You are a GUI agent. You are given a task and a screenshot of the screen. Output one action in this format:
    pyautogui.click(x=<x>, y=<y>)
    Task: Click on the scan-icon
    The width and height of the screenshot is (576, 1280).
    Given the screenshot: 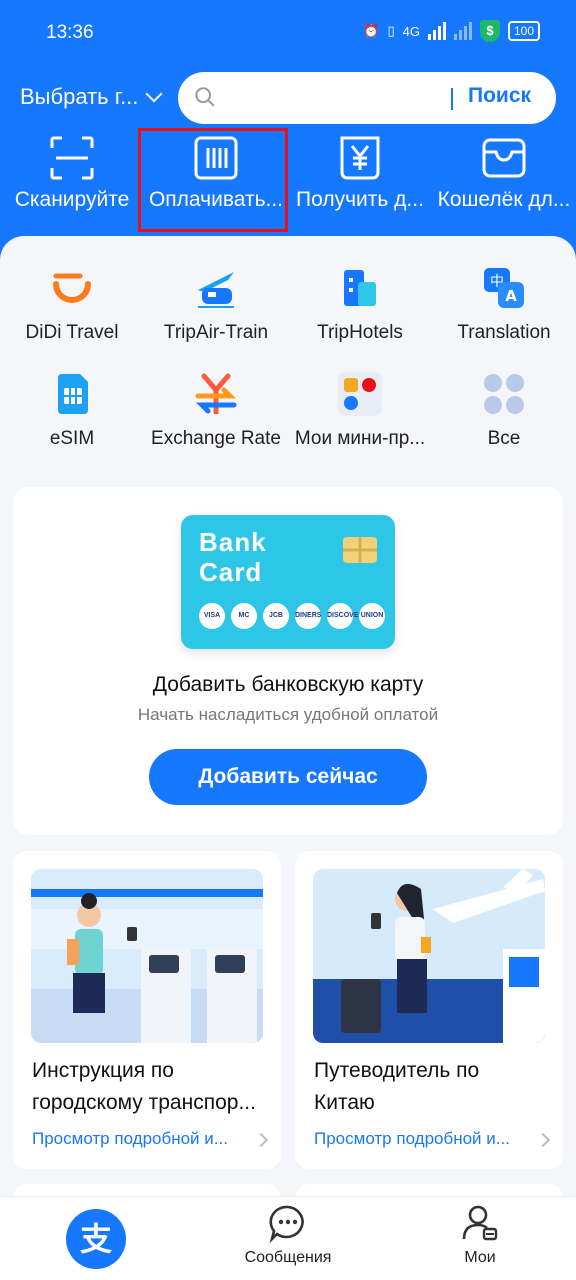 What is the action you would take?
    pyautogui.click(x=72, y=158)
    